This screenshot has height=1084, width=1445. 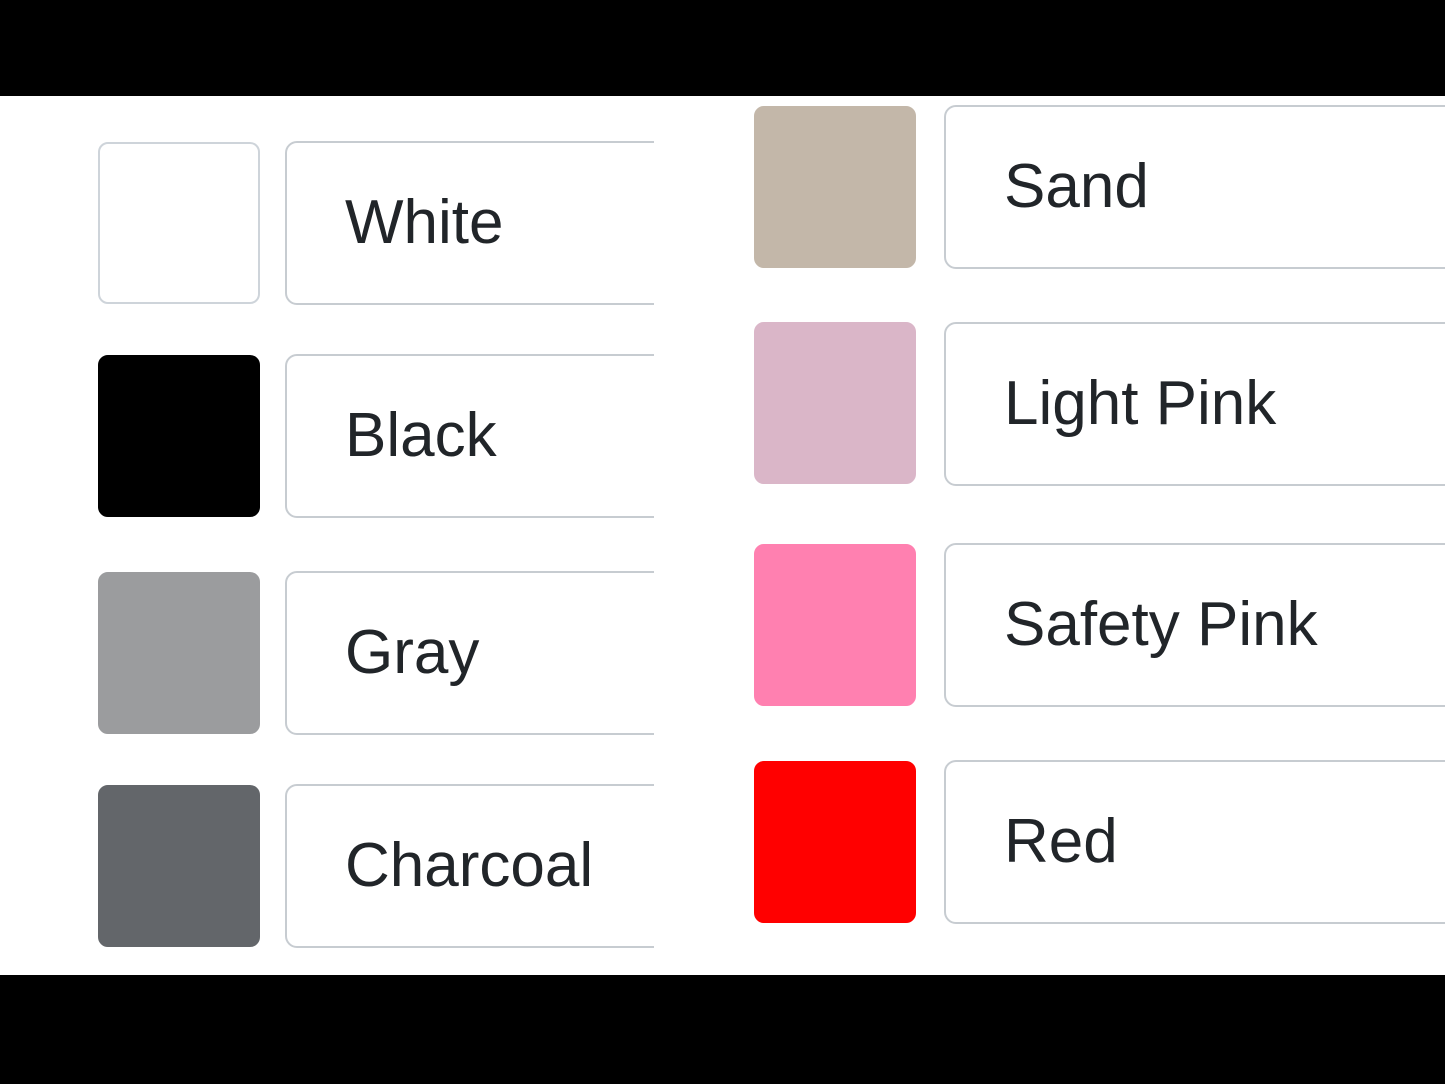 I want to click on color-name-field-gray: Gray, so click(x=469, y=653).